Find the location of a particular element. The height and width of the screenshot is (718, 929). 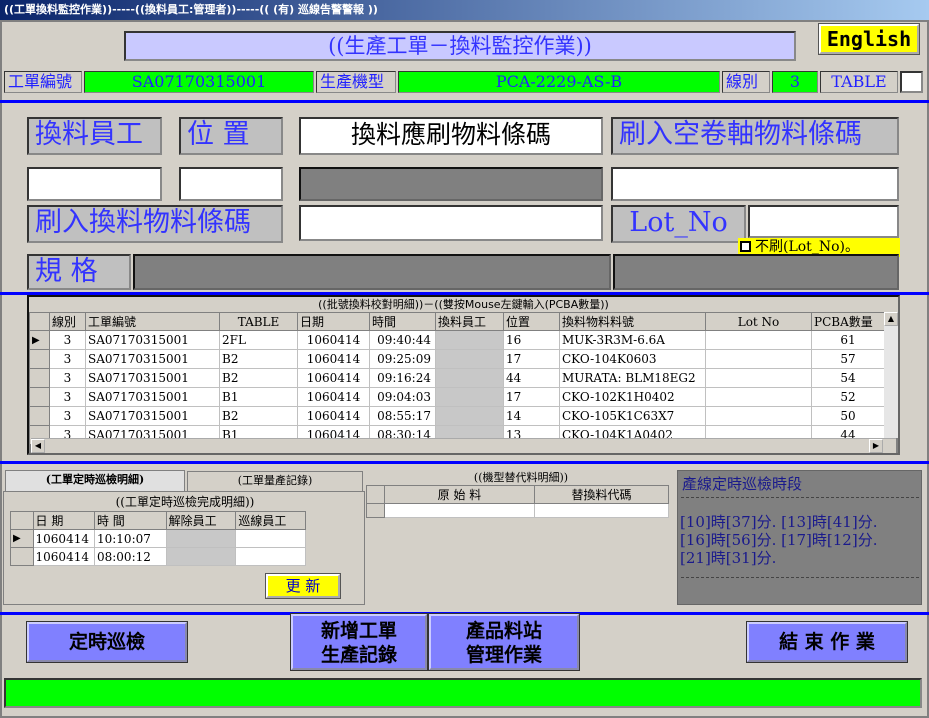

scan-material-input is located at coordinates (451, 223).